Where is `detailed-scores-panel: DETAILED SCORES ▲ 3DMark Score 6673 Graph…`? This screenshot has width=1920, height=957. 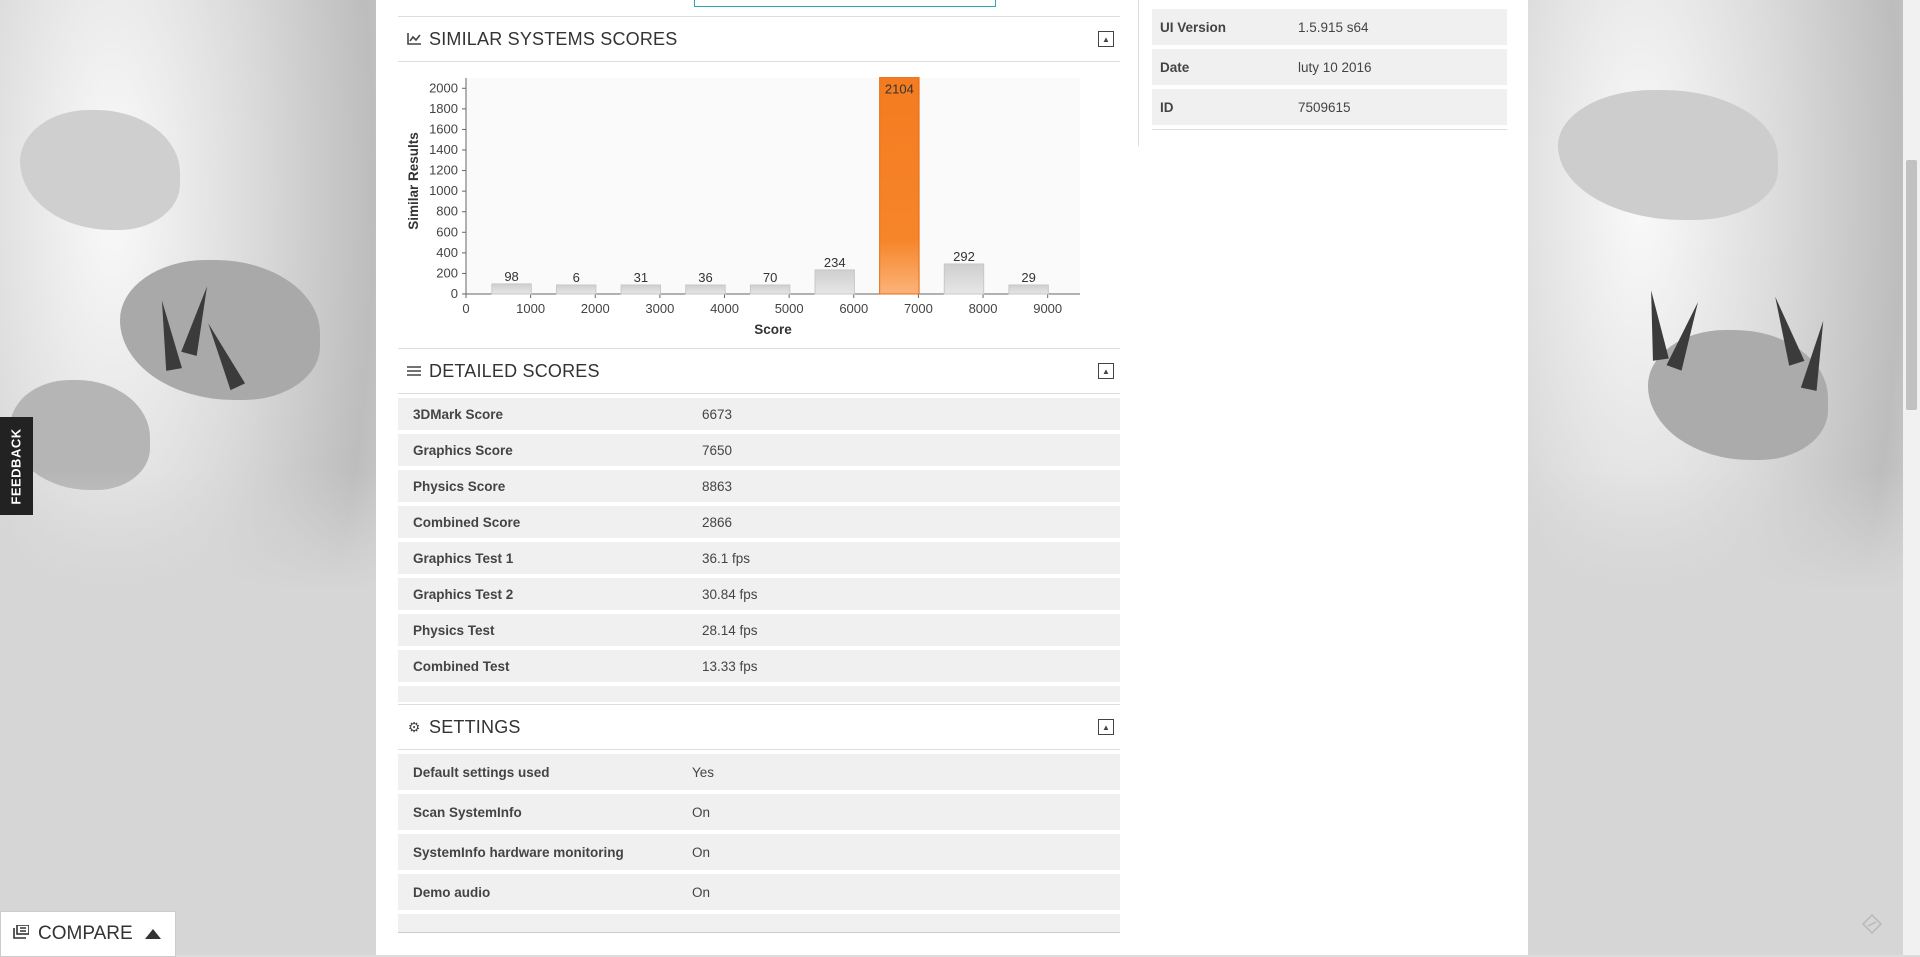
detailed-scores-panel: DETAILED SCORES ▲ 3DMark Score 6673 Graph… is located at coordinates (759, 525).